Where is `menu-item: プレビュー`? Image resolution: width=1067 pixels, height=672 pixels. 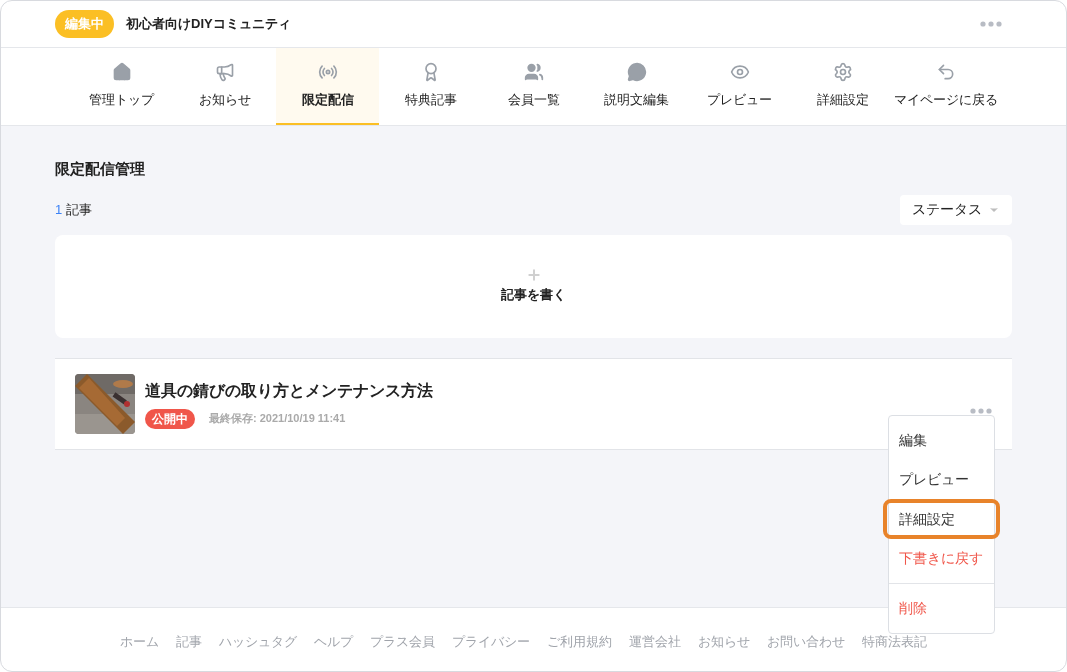
menu-item: プレビュー is located at coordinates (941, 479).